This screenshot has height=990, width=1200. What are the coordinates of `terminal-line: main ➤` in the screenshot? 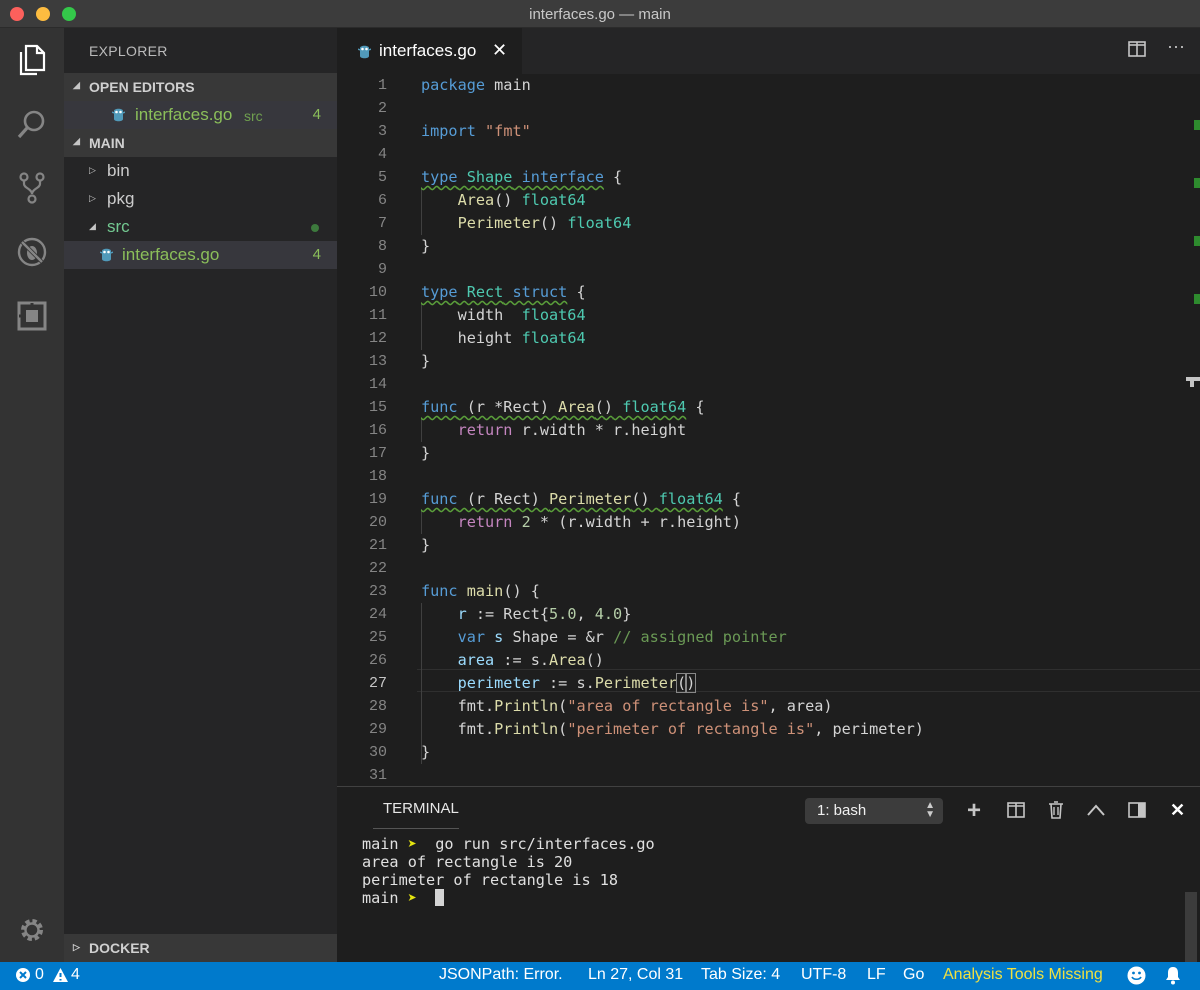 It's located at (403, 898).